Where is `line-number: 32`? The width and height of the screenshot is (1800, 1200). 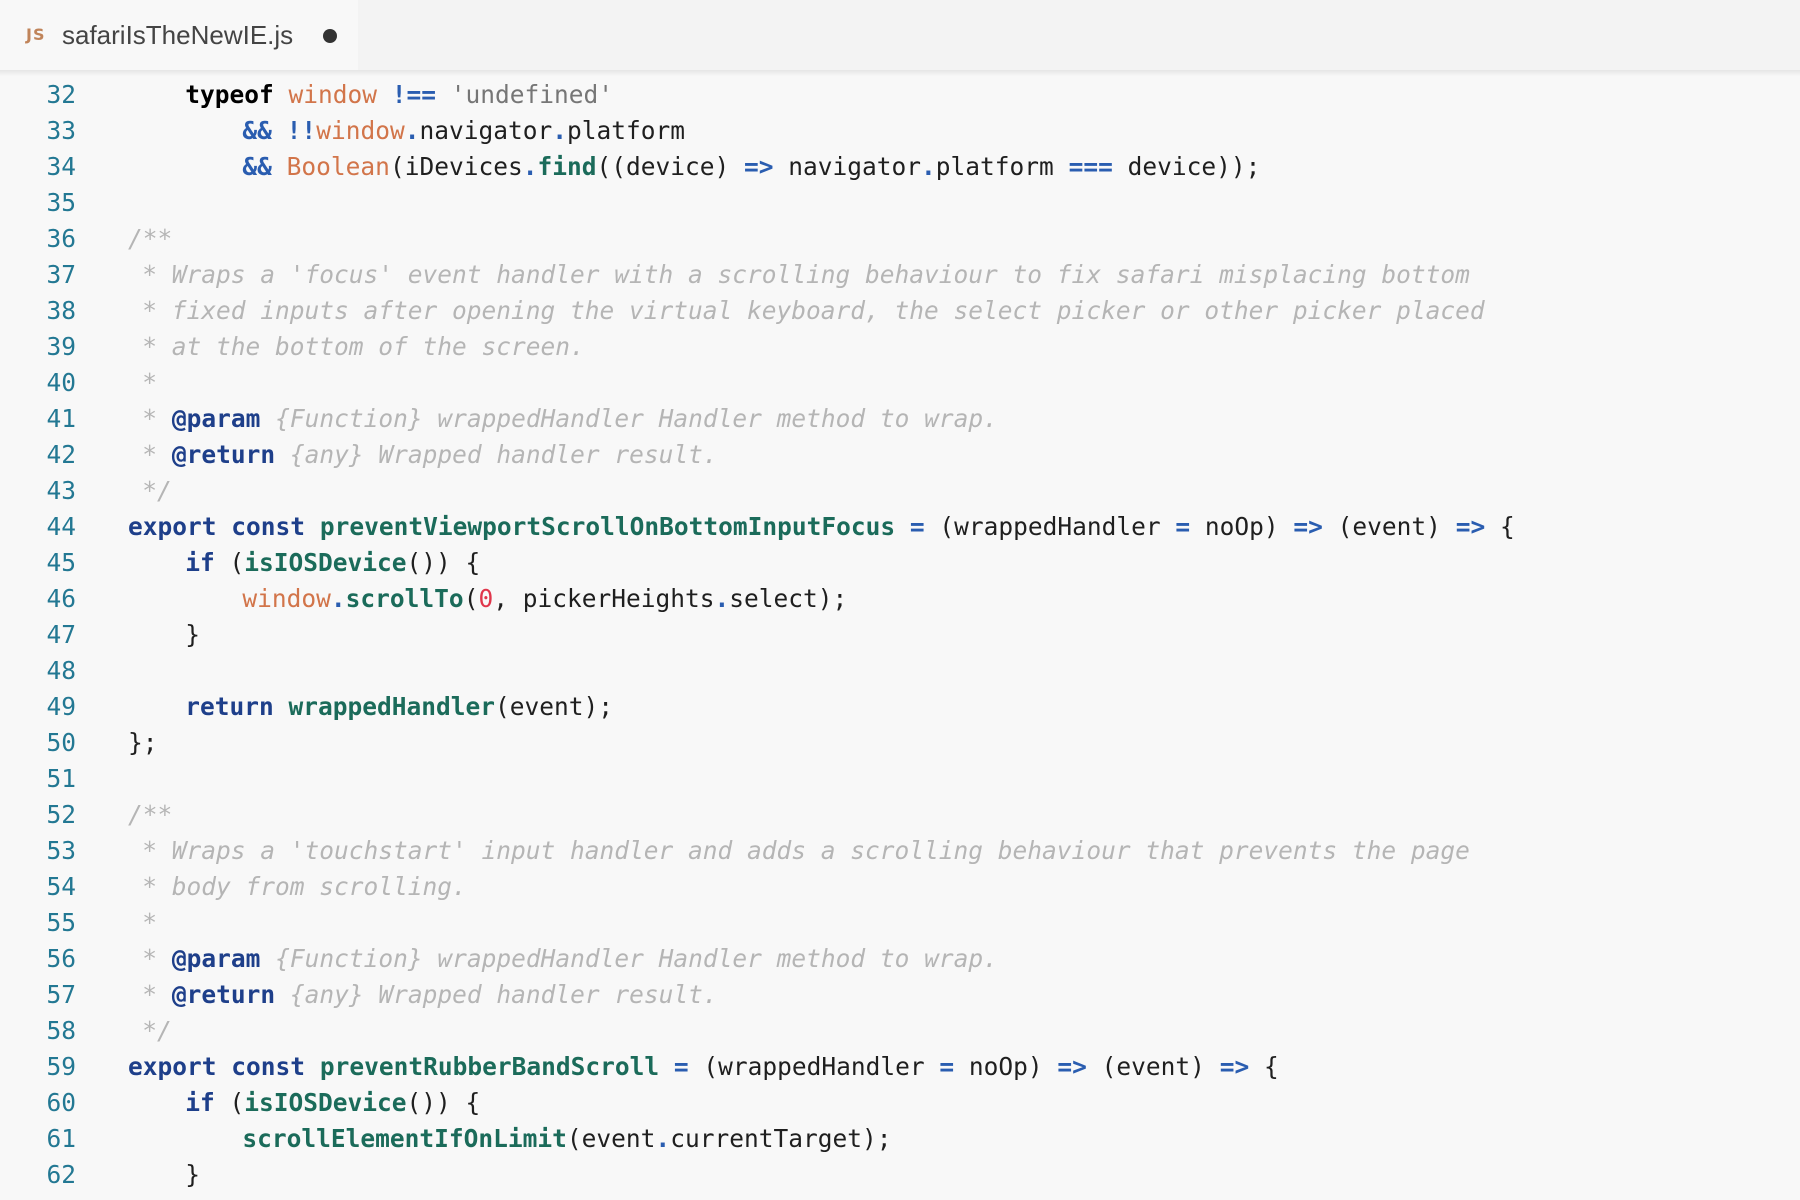 line-number: 32 is located at coordinates (61, 94).